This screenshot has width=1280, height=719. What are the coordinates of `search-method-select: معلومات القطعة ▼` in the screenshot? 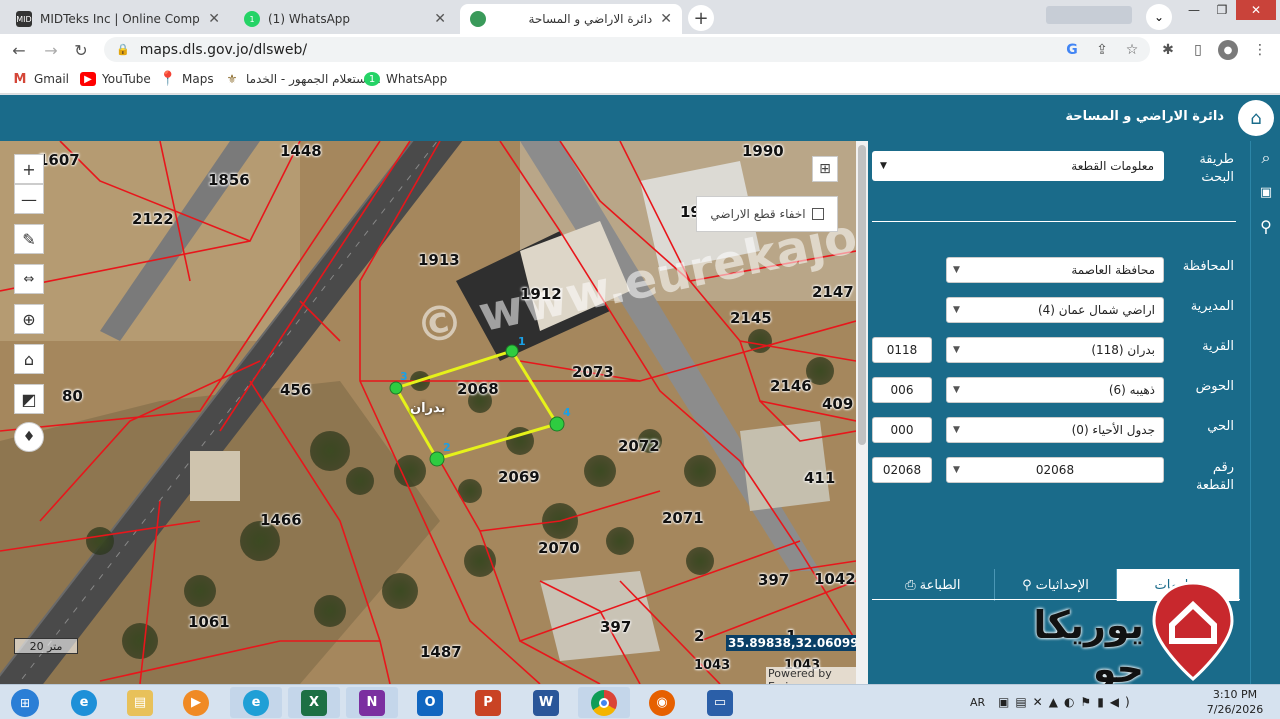 It's located at (1018, 166).